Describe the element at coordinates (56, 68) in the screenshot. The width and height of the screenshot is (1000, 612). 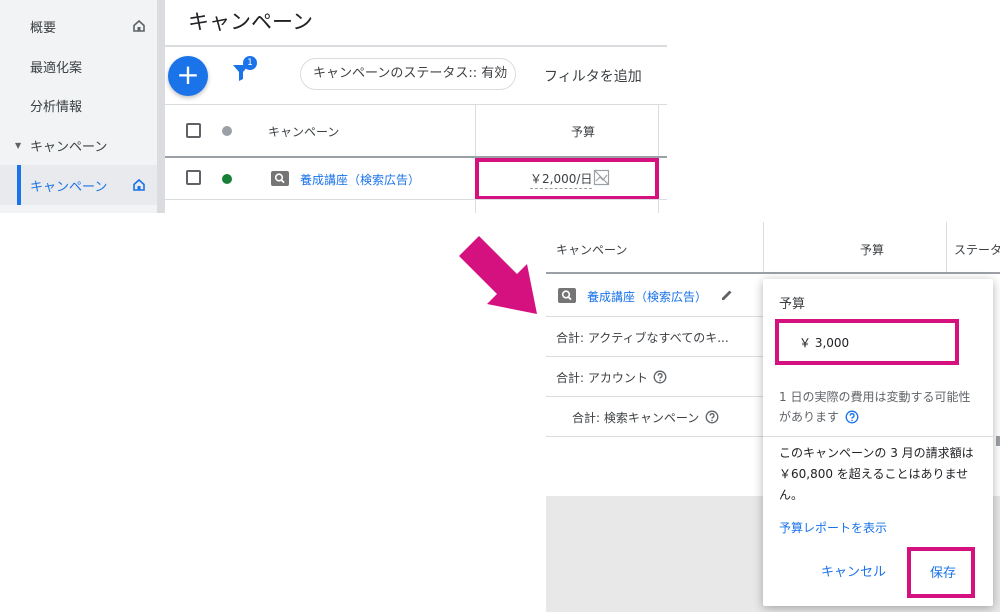
I see `sidebar-item-label: 最適化案` at that location.